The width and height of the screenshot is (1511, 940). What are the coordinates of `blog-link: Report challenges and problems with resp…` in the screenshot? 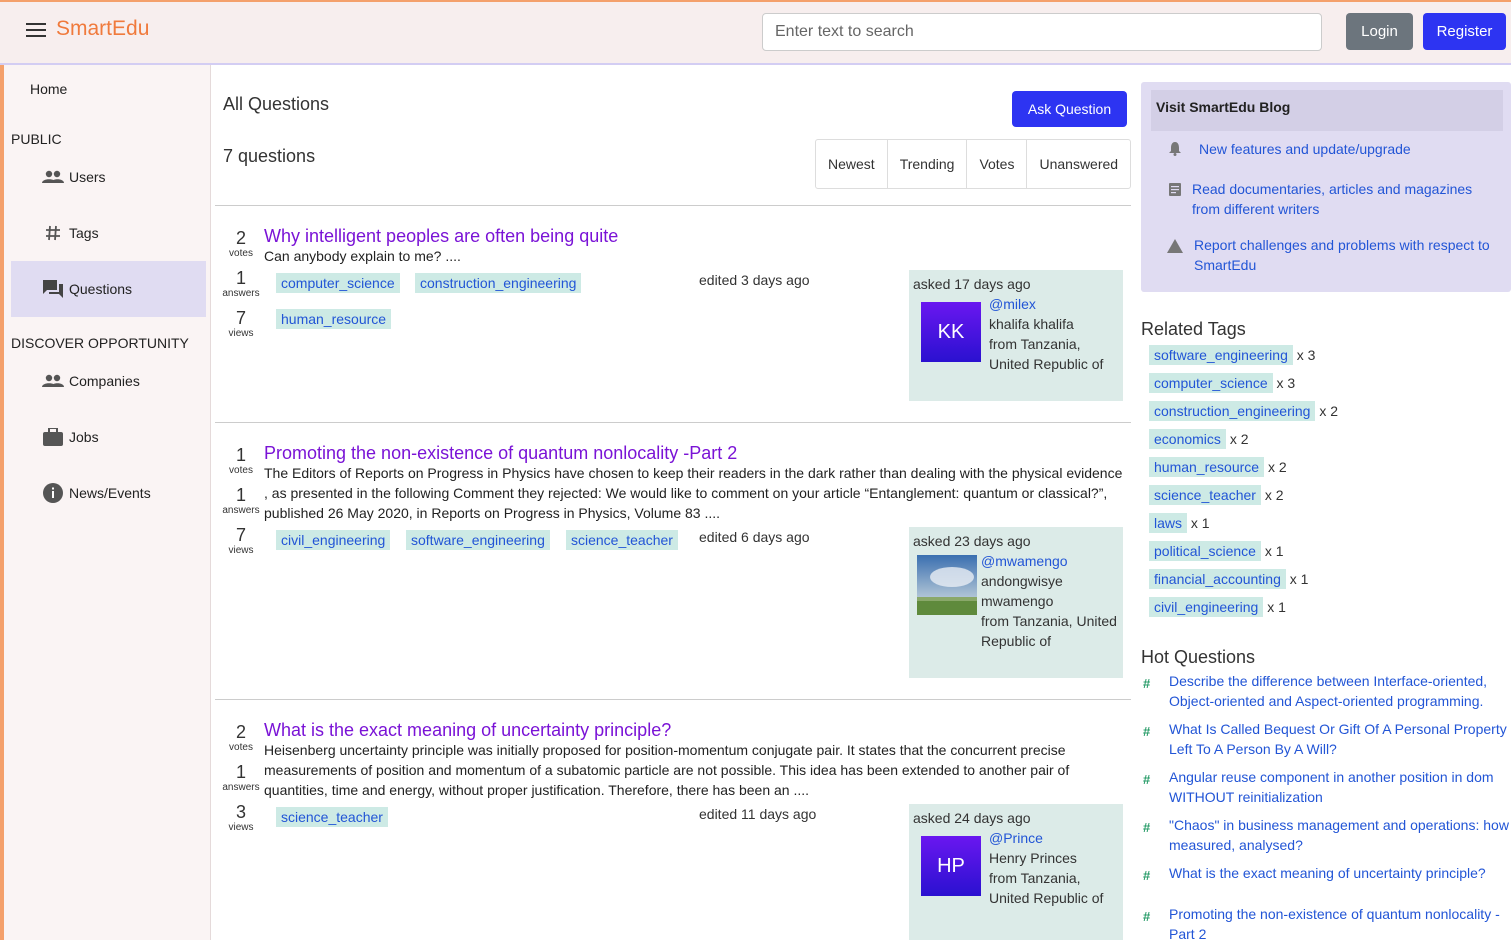 It's located at (1344, 255).